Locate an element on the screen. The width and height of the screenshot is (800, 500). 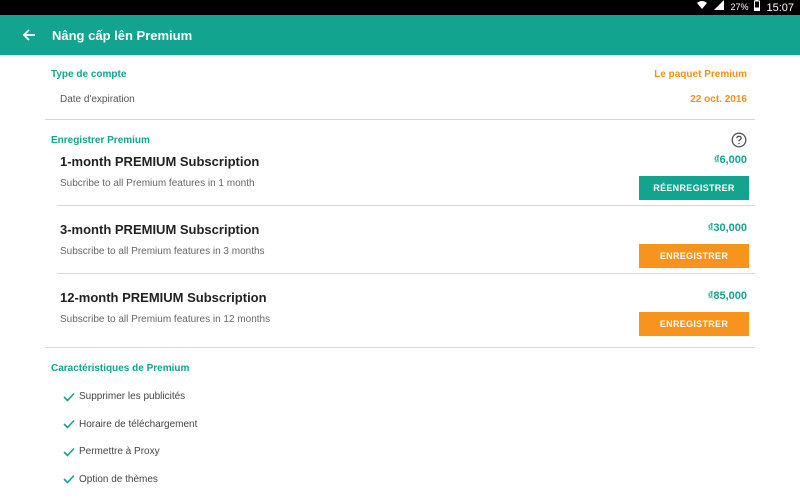
battery-icon is located at coordinates (757, 8).